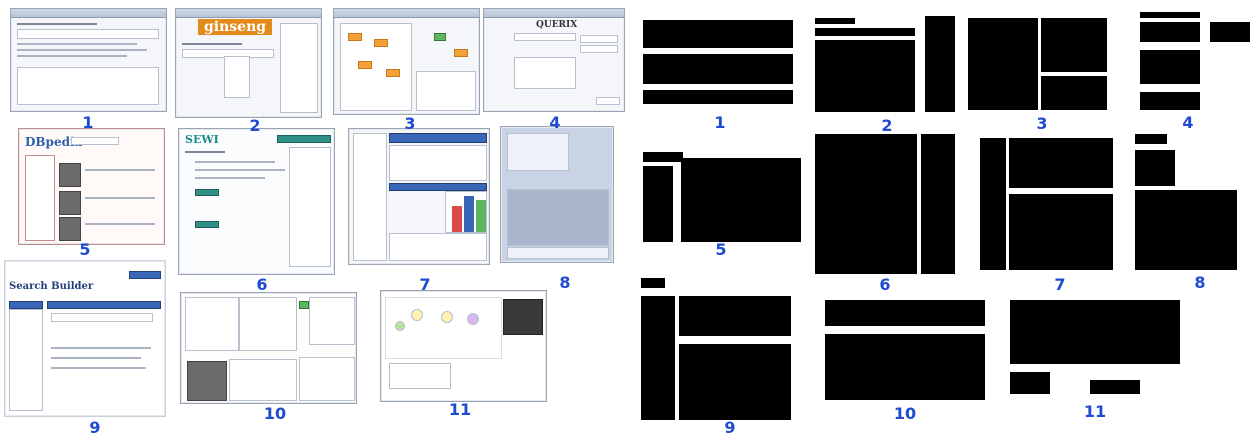  Describe the element at coordinates (545, 37) in the screenshot. I see `question-input` at that location.